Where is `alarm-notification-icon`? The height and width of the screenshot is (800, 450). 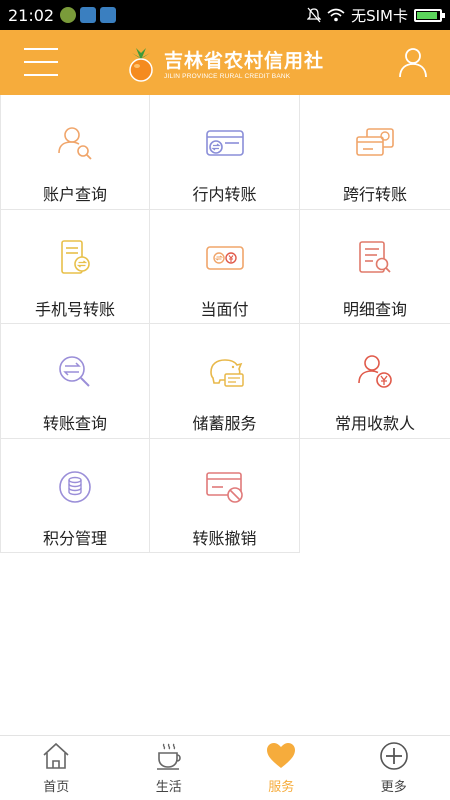 alarm-notification-icon is located at coordinates (88, 15).